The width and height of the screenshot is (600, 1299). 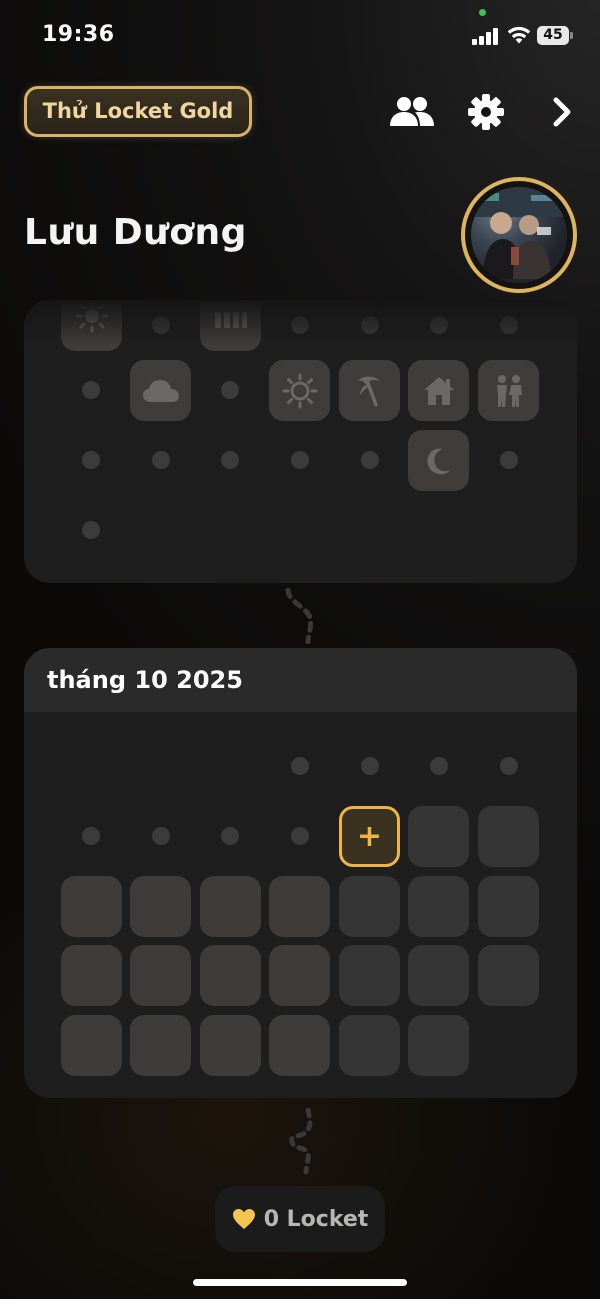 I want to click on day-cell-palm, so click(x=369, y=390).